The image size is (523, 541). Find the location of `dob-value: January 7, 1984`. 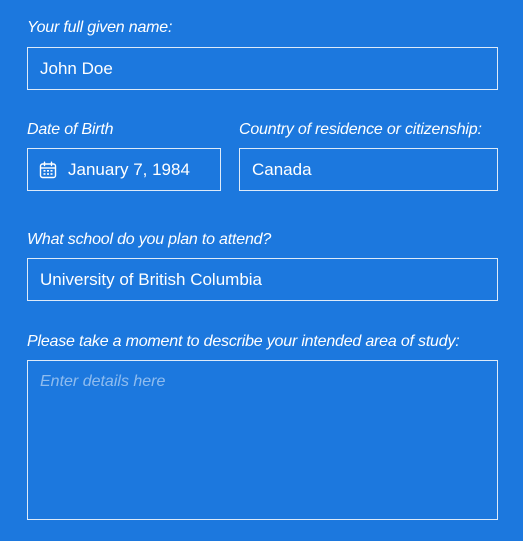

dob-value: January 7, 1984 is located at coordinates (129, 169).